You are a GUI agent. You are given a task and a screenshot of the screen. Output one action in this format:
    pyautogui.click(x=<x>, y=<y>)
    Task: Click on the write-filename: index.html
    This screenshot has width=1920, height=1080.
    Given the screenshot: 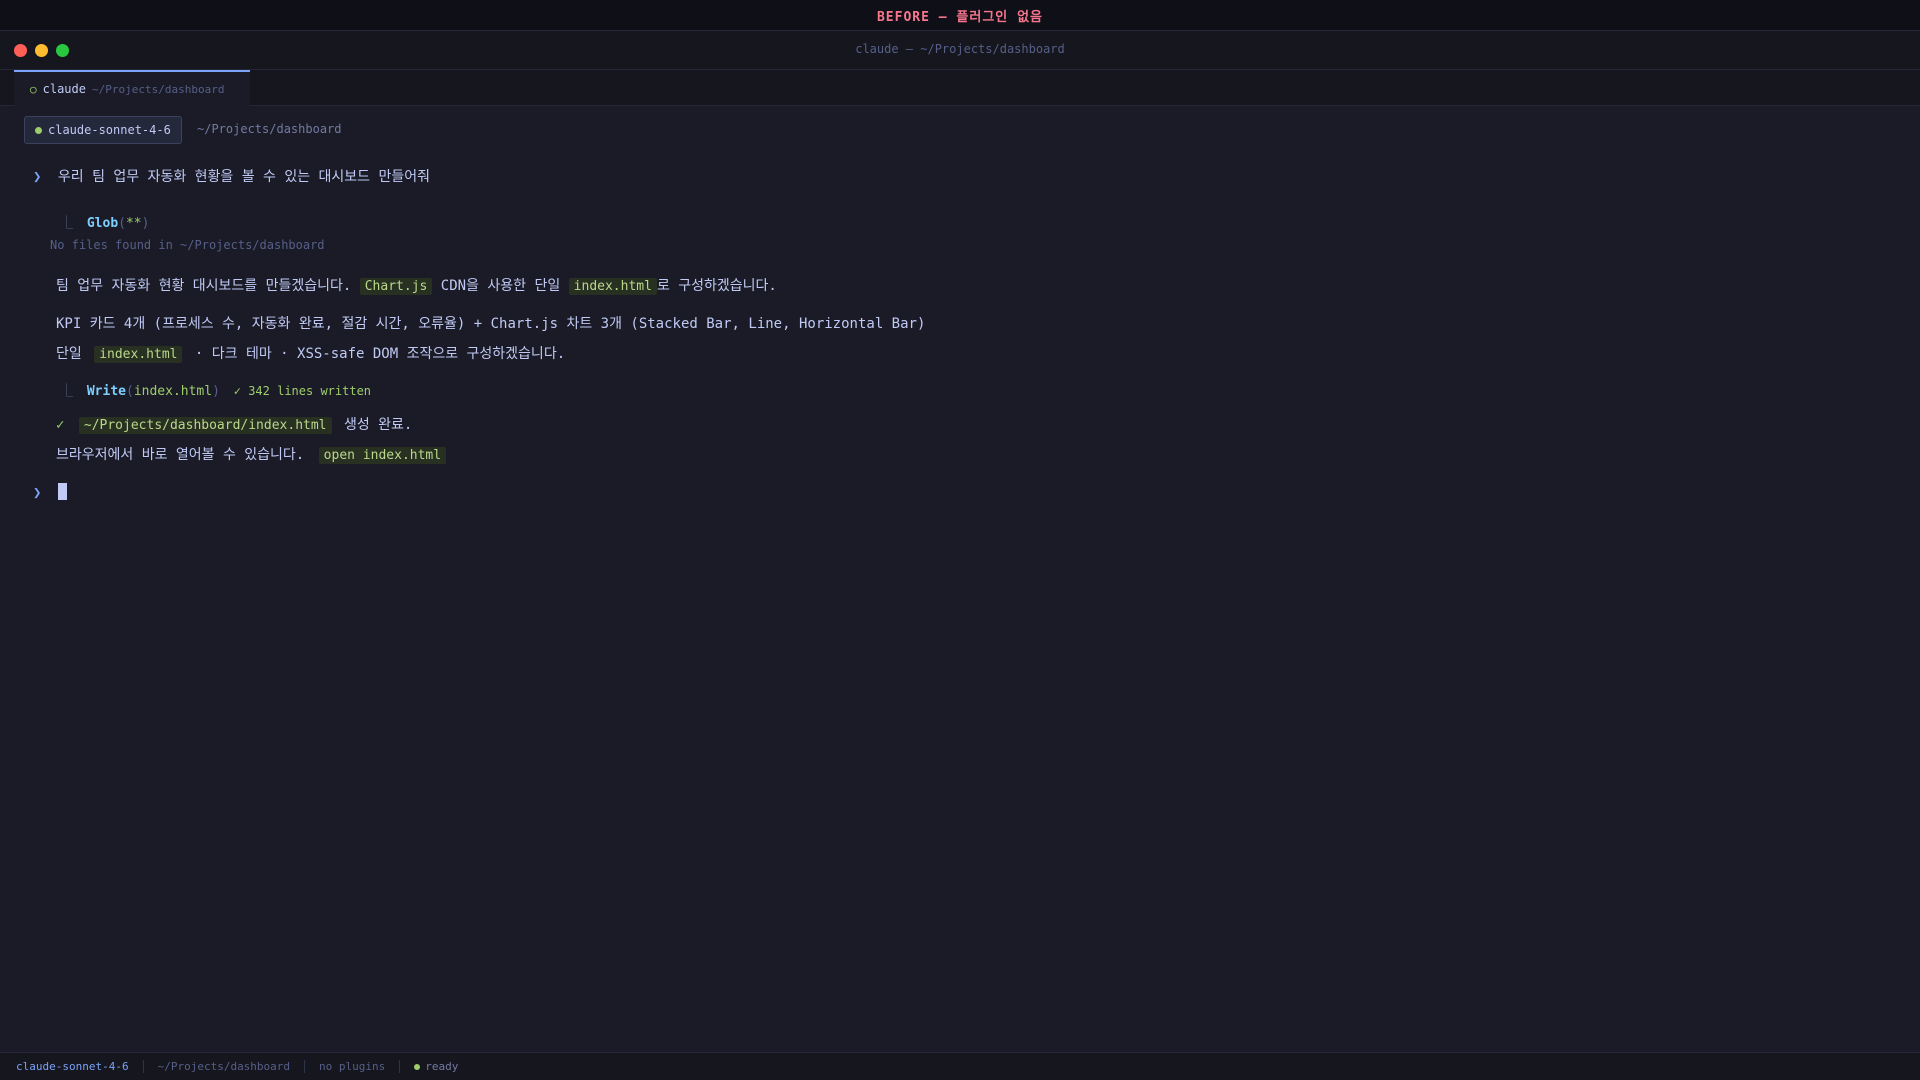 What is the action you would take?
    pyautogui.click(x=173, y=391)
    